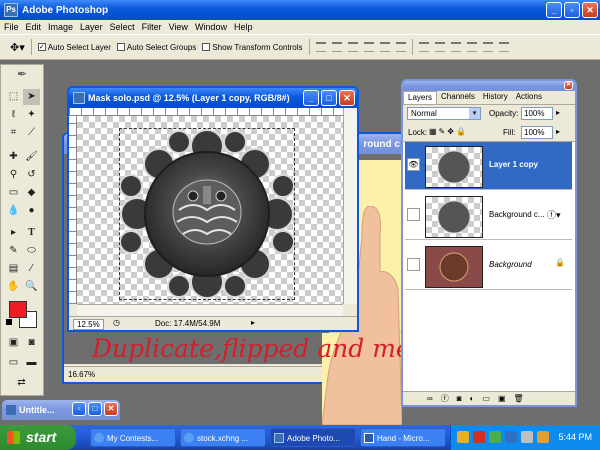 Image resolution: width=600 pixels, height=450 pixels. Describe the element at coordinates (503, 47) in the screenshot. I see `distribute-right-icon` at that location.